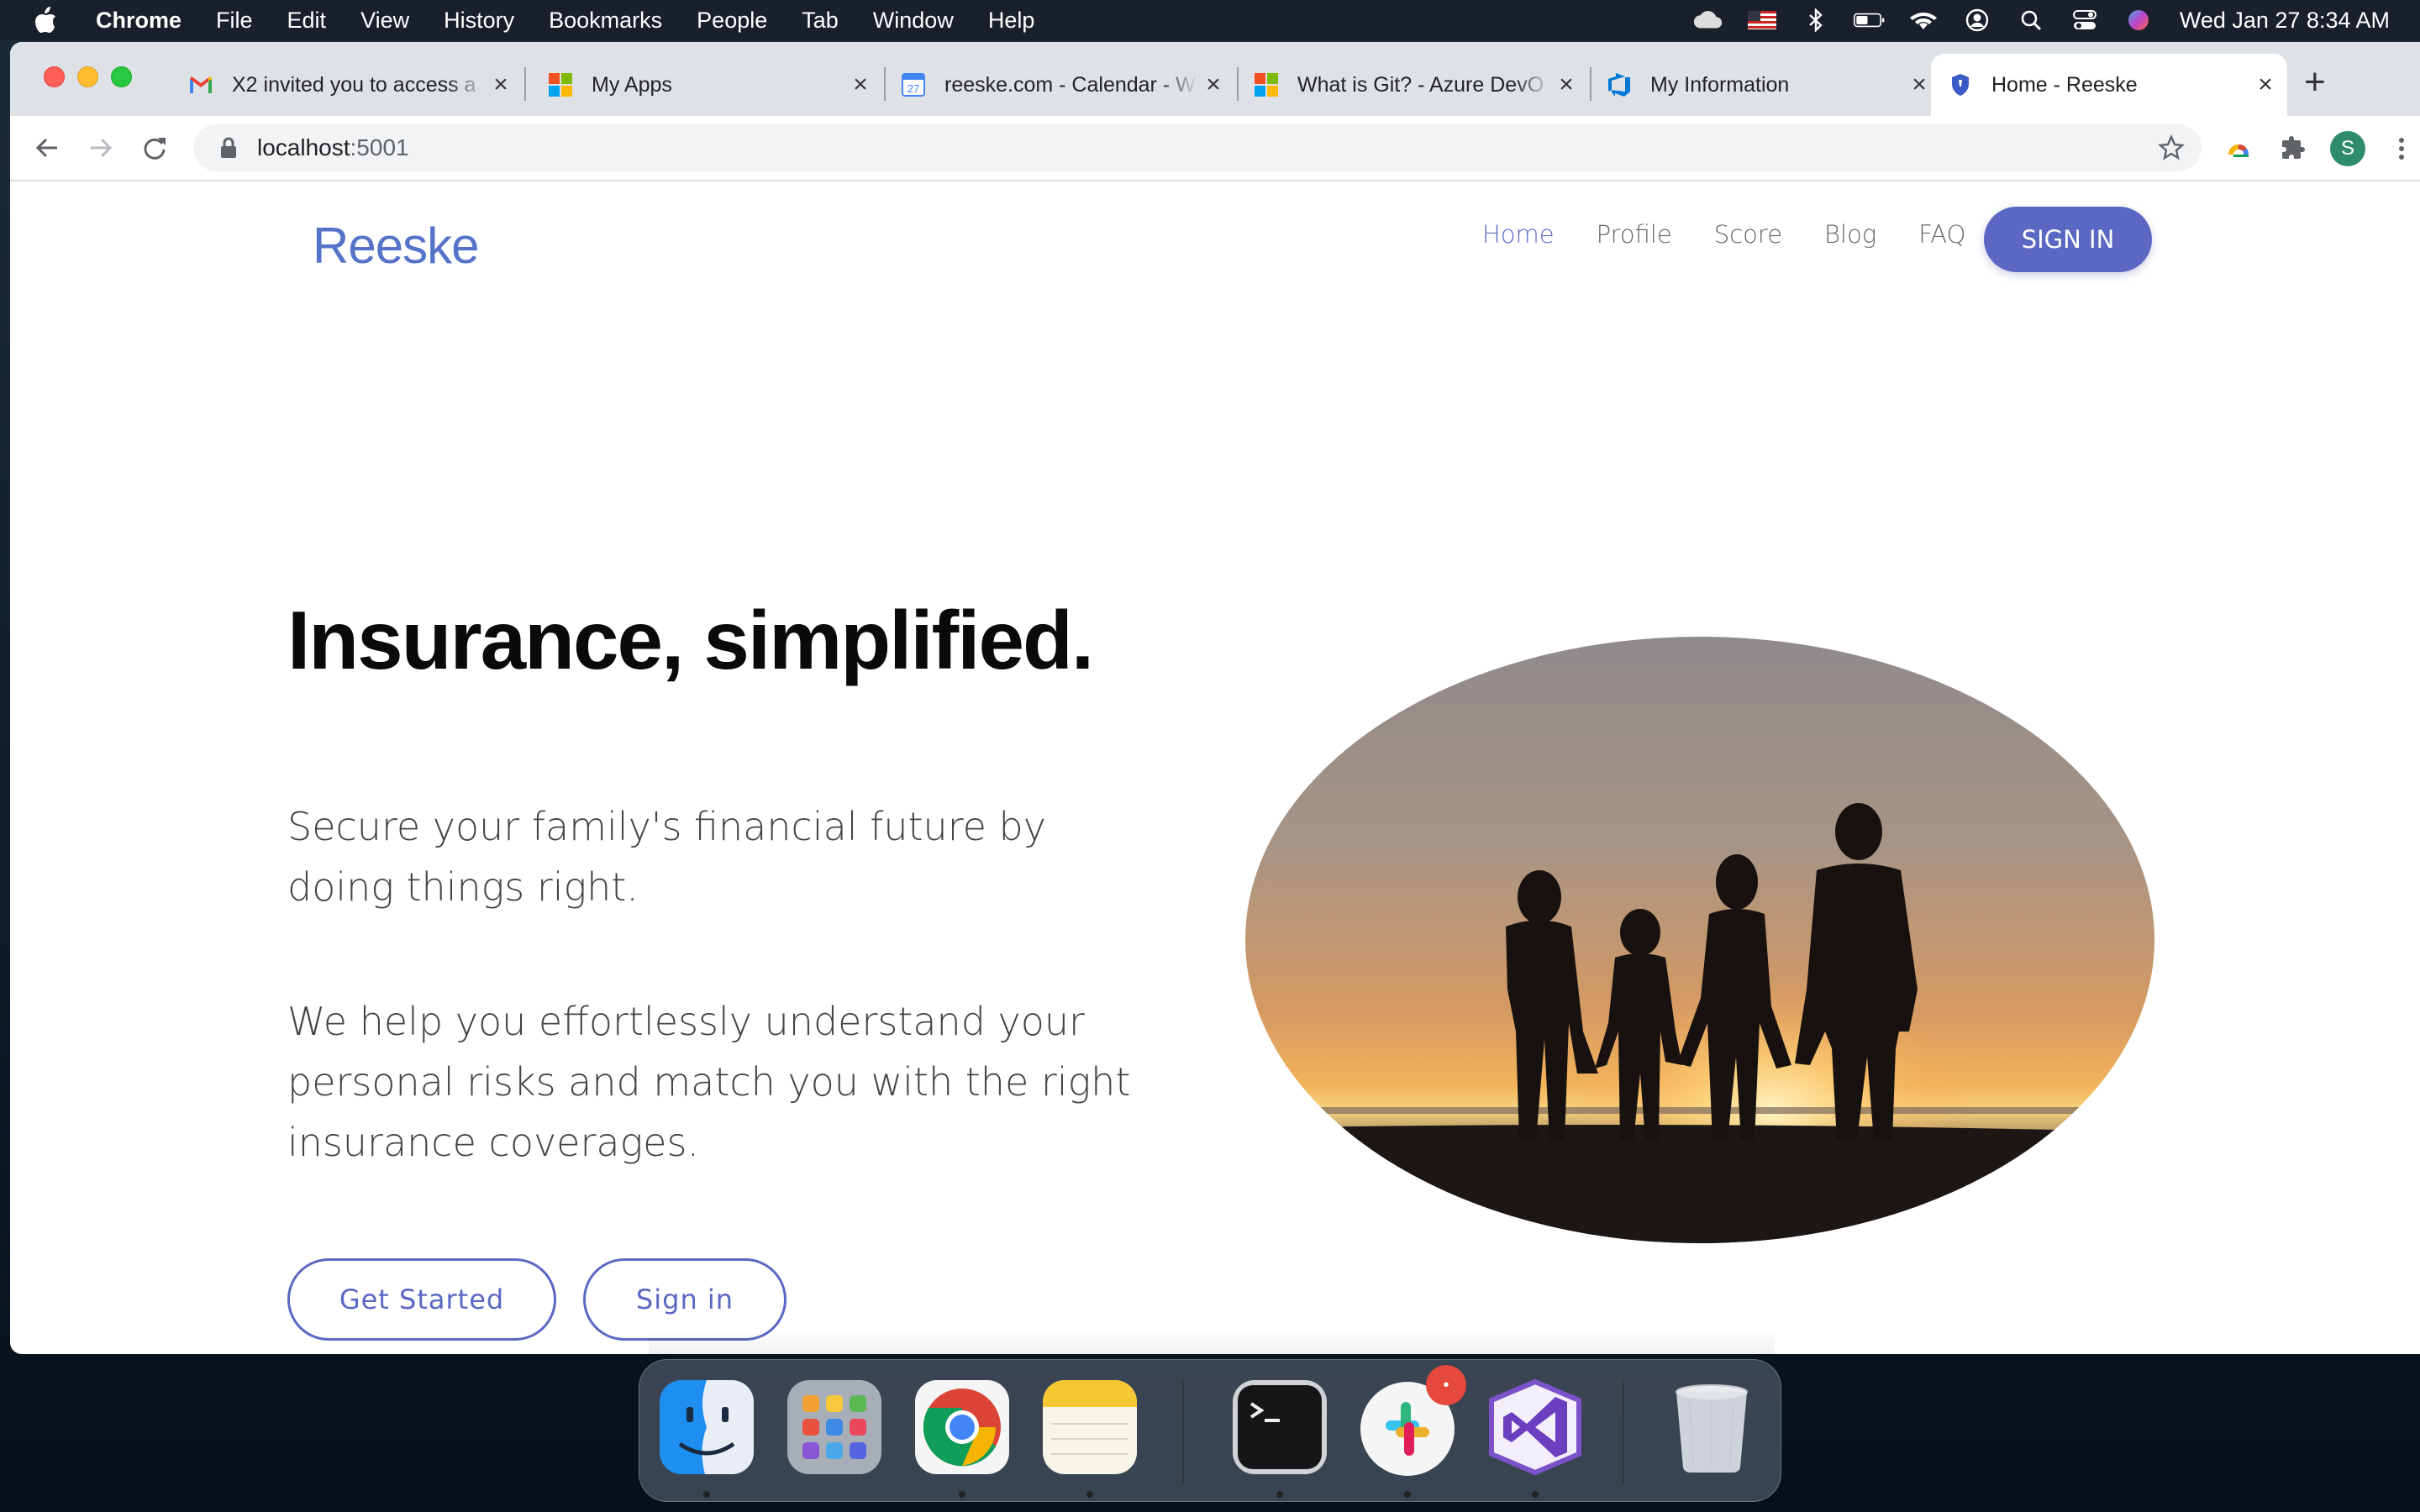 This screenshot has width=2420, height=1512. Describe the element at coordinates (234, 21) in the screenshot. I see `menu-file: File` at that location.